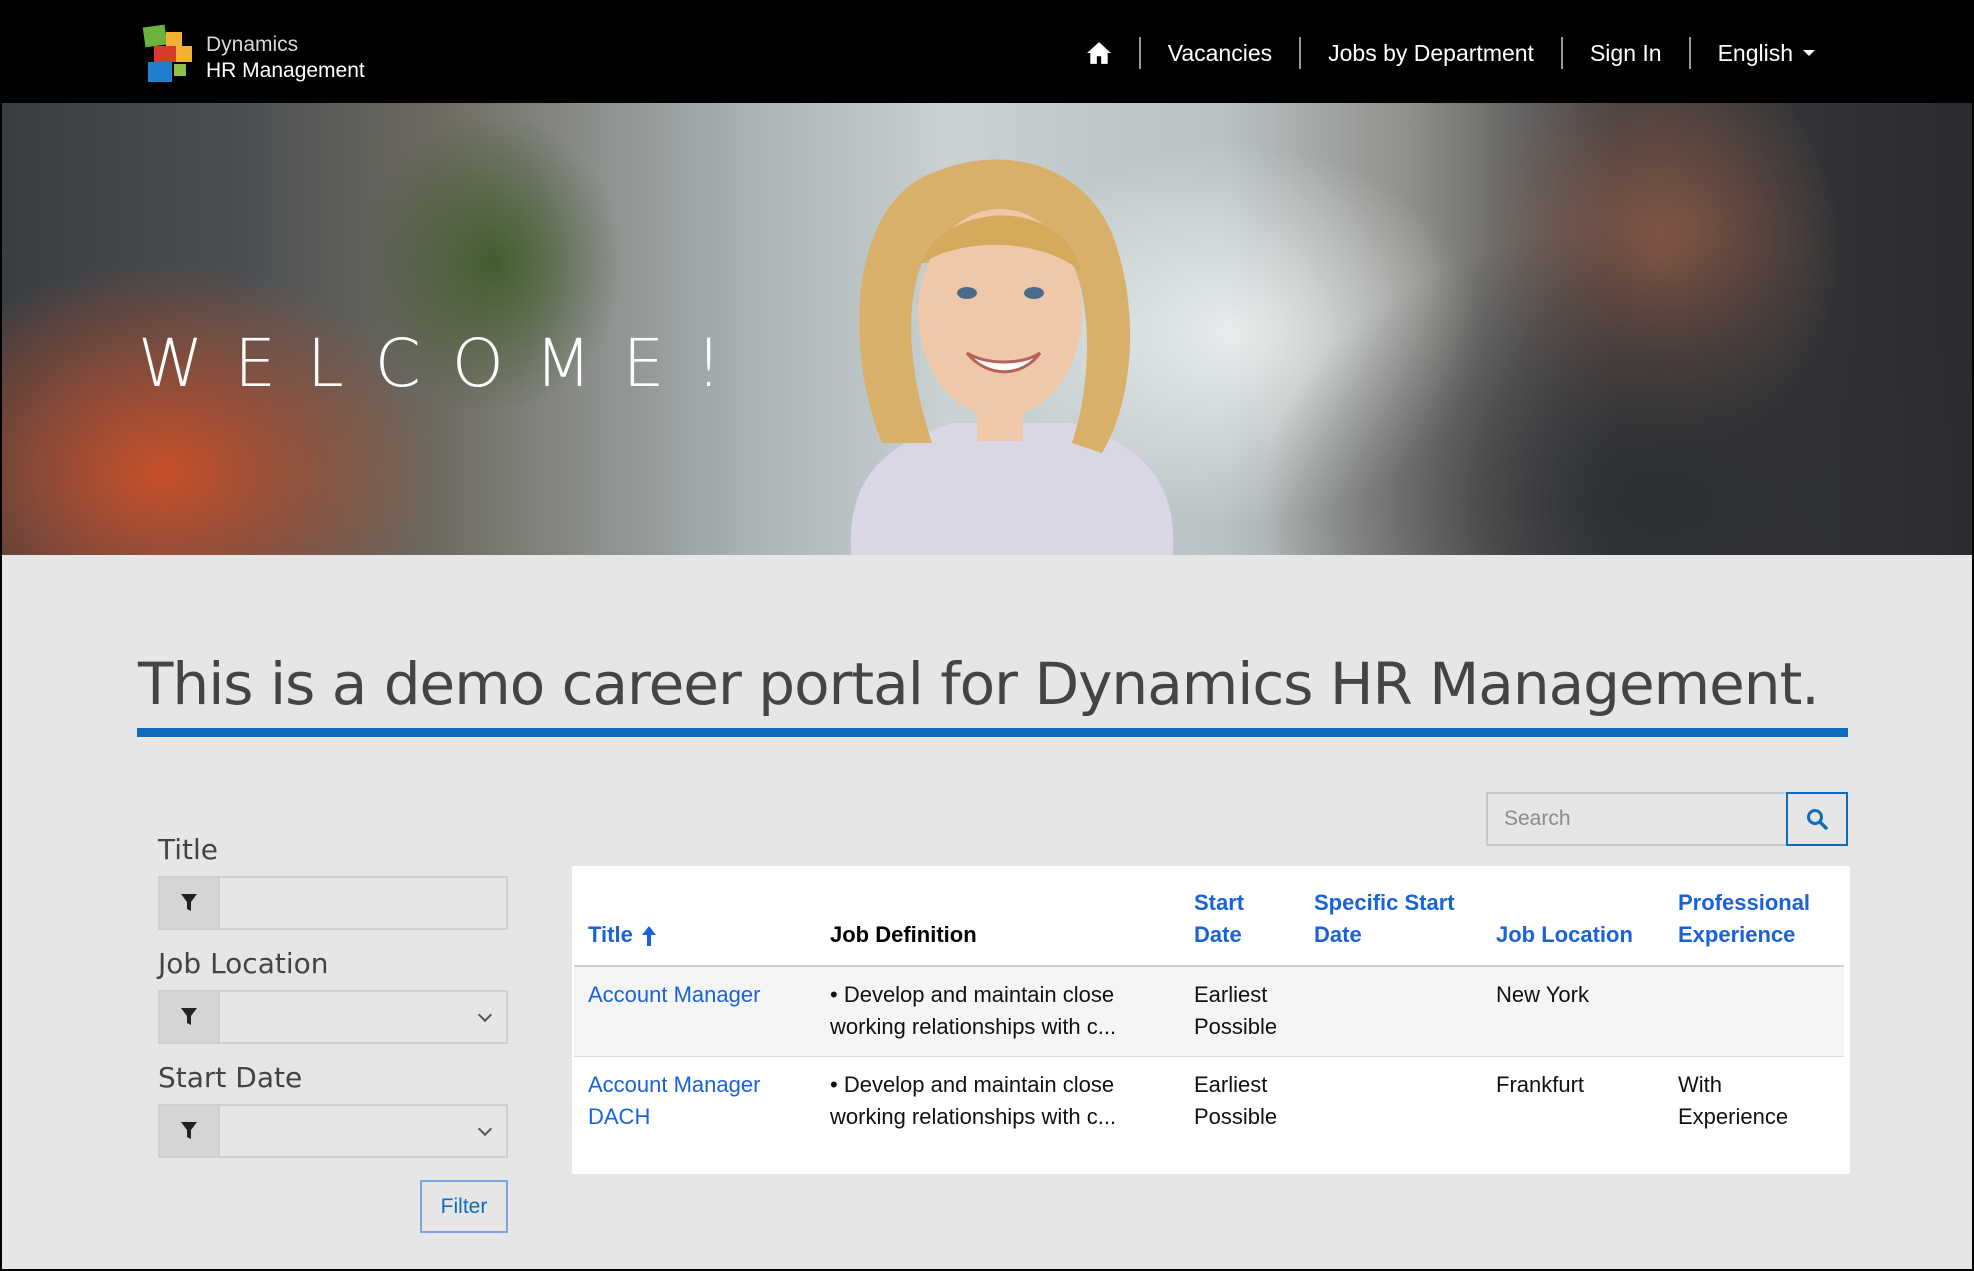  I want to click on location-filter-select, so click(363, 1017).